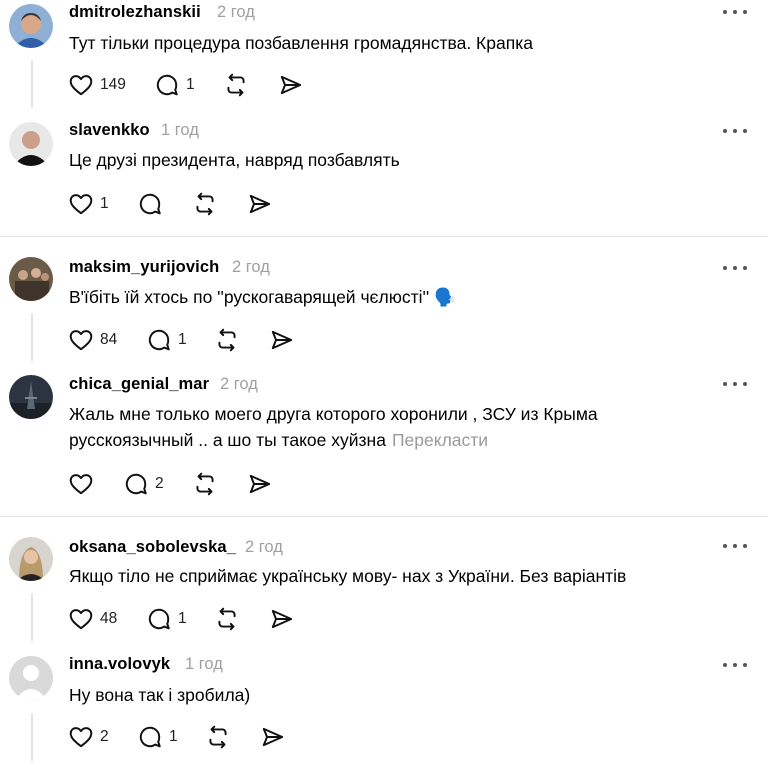 The width and height of the screenshot is (768, 774). I want to click on like-button: 1, so click(88, 204).